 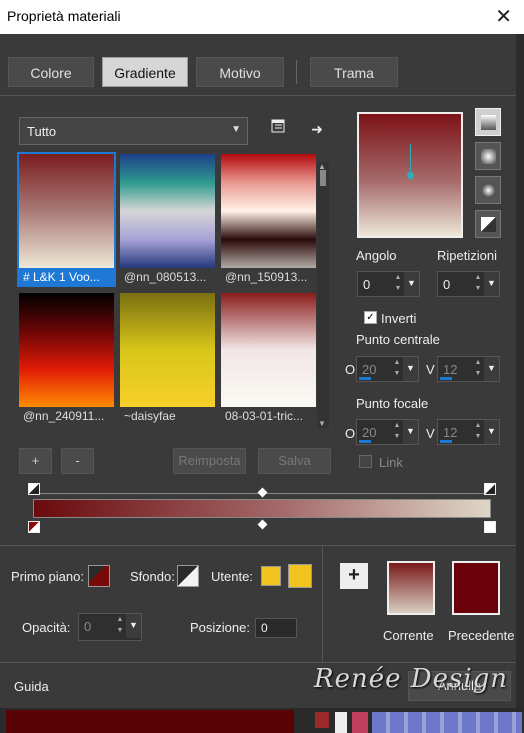 I want to click on repeats-stepper: 0 ▲ ▼ ▼, so click(x=468, y=284).